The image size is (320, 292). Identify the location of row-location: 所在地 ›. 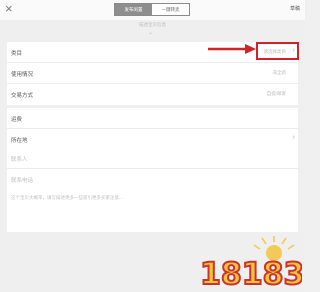
(152, 139).